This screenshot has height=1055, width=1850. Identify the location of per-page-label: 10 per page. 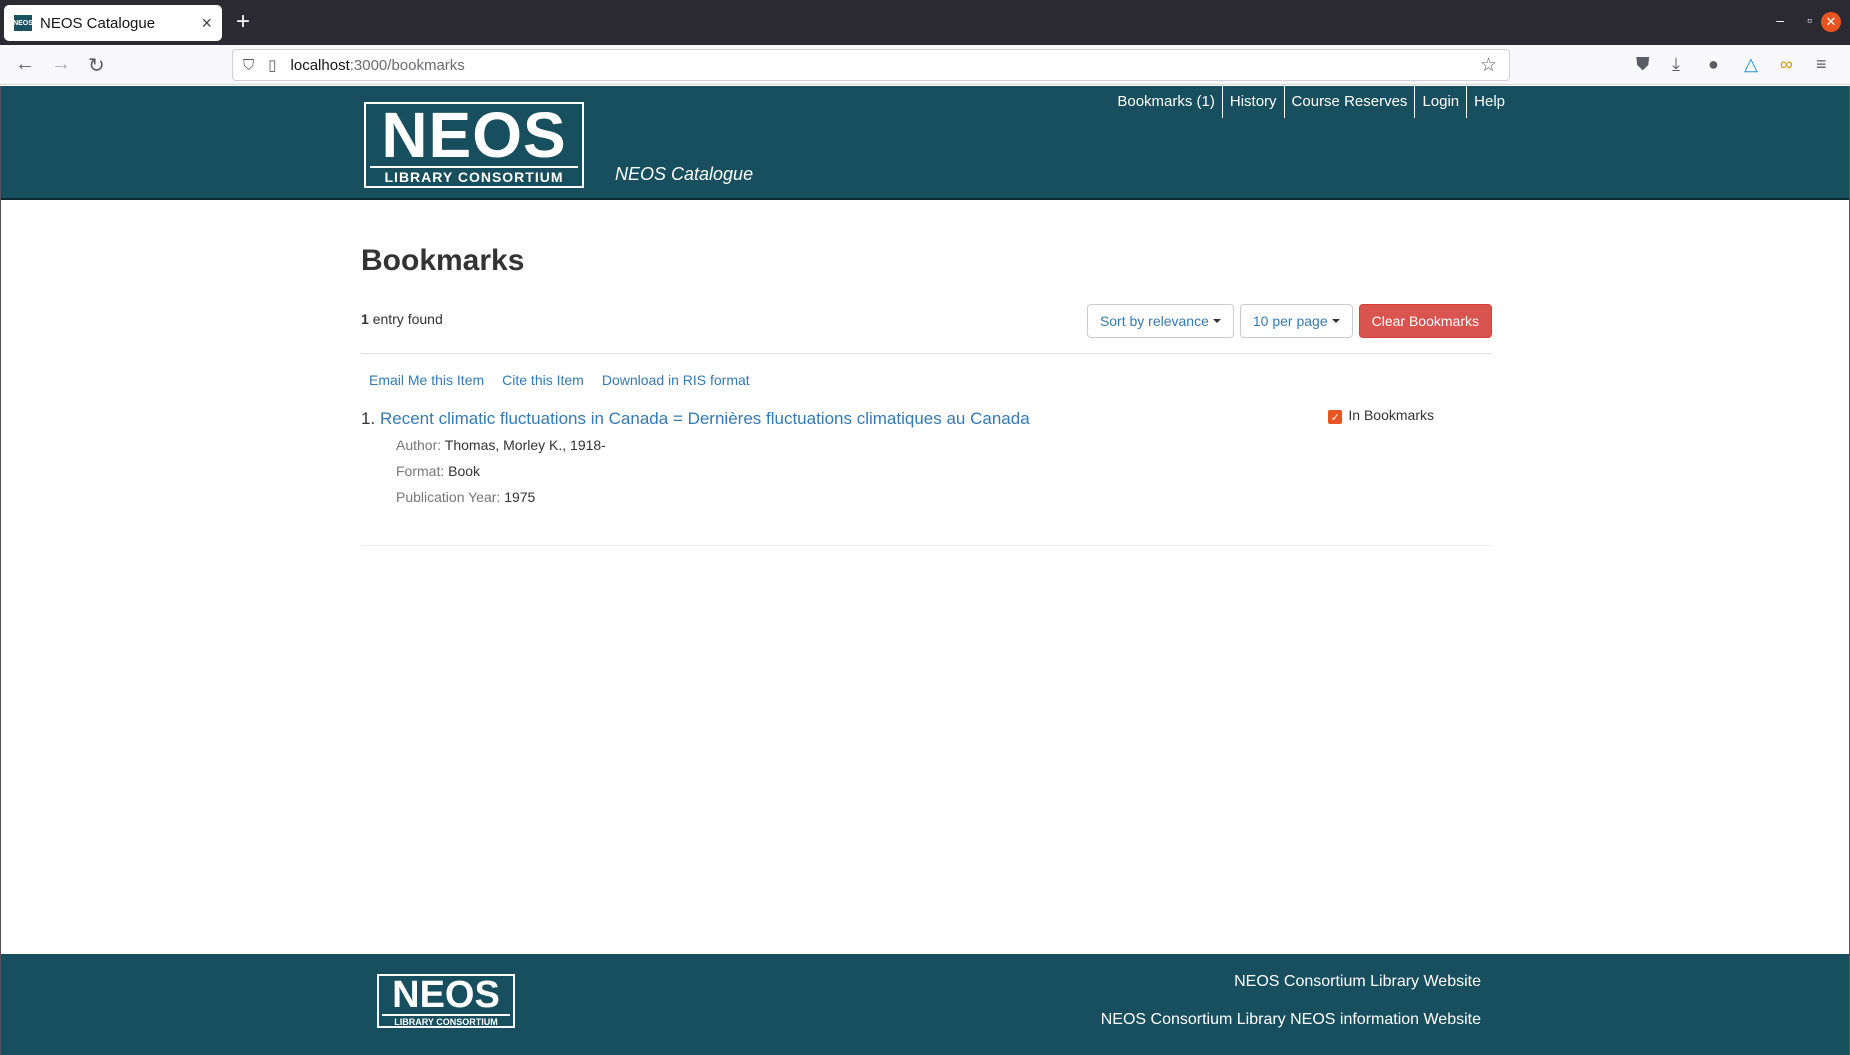
(1290, 321).